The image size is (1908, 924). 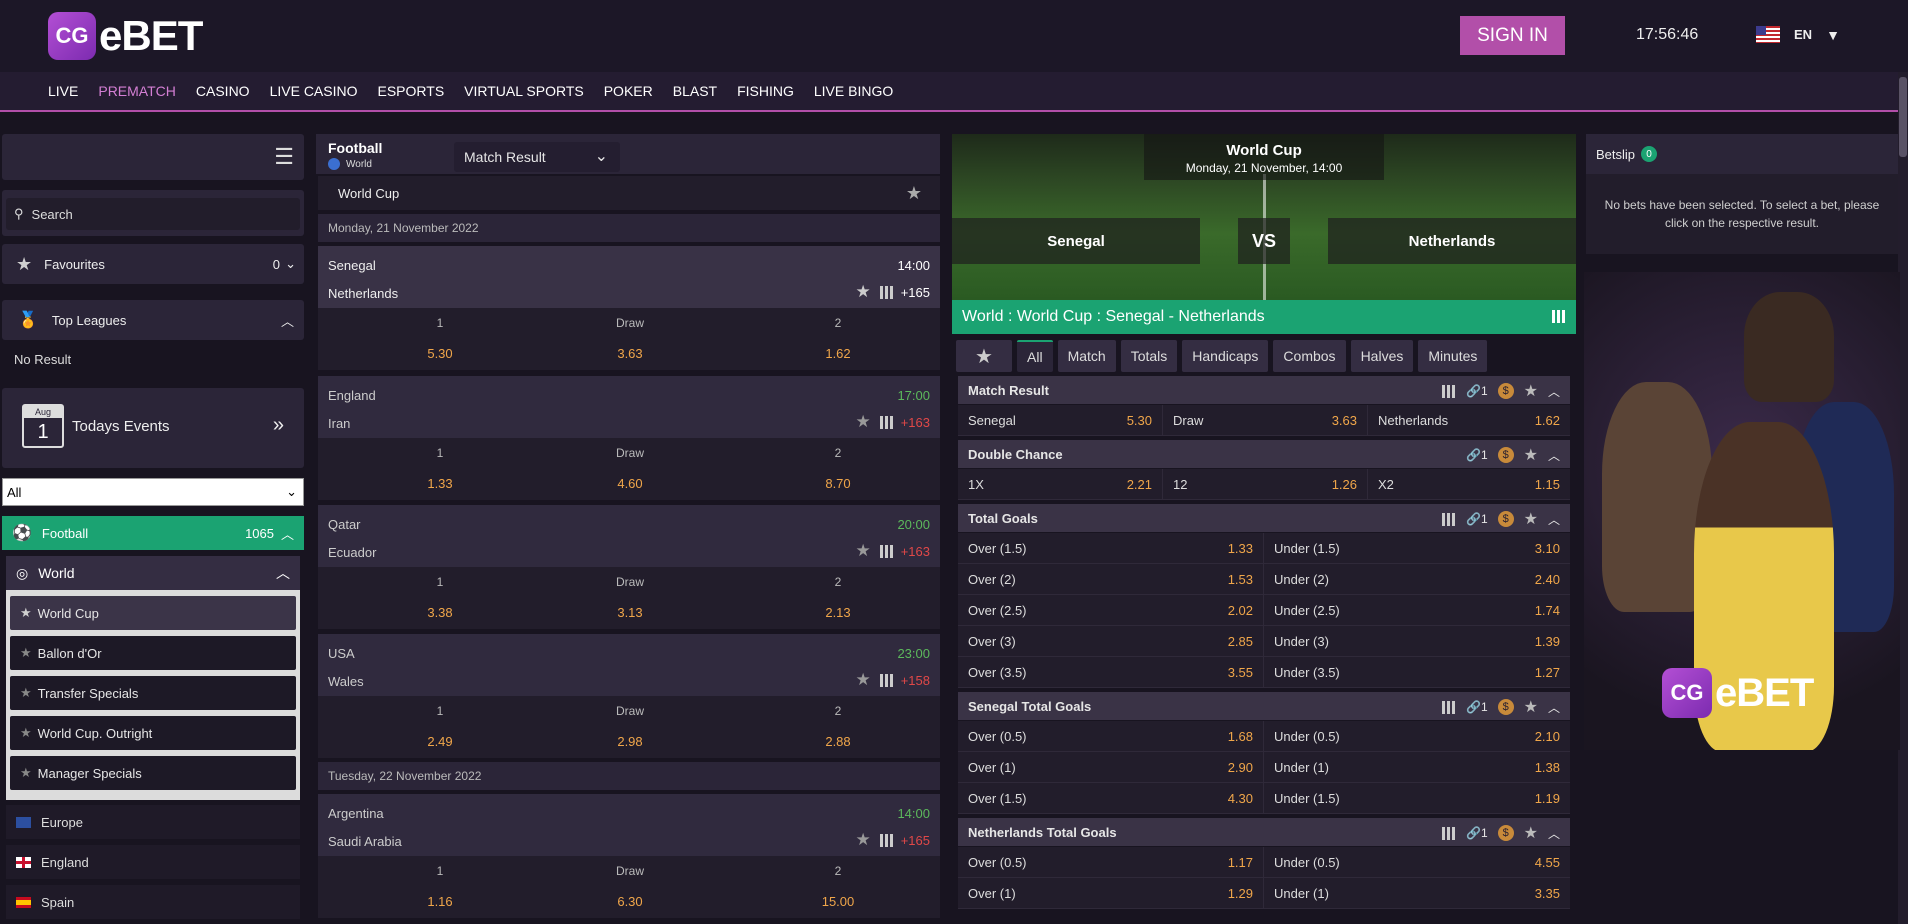 I want to click on tab-minutes: Minutes, so click(x=1453, y=356).